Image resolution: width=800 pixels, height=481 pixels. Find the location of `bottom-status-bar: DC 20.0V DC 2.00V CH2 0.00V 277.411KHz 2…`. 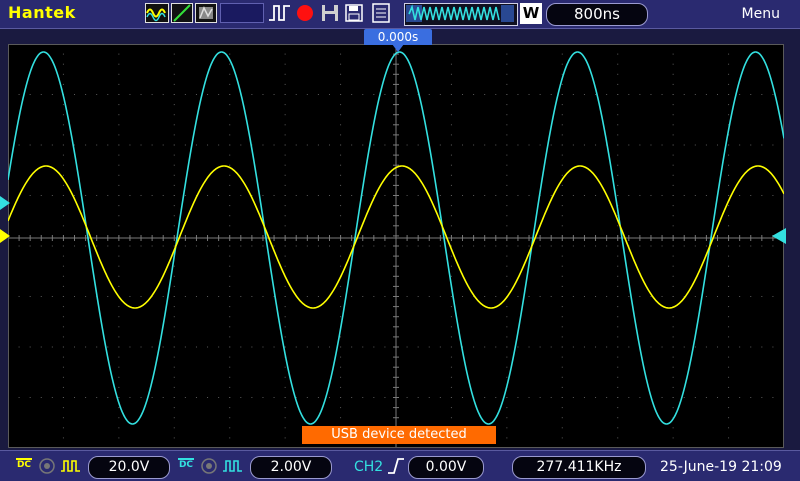

bottom-status-bar: DC 20.0V DC 2.00V CH2 0.00V 277.411KHz 2… is located at coordinates (400, 465).